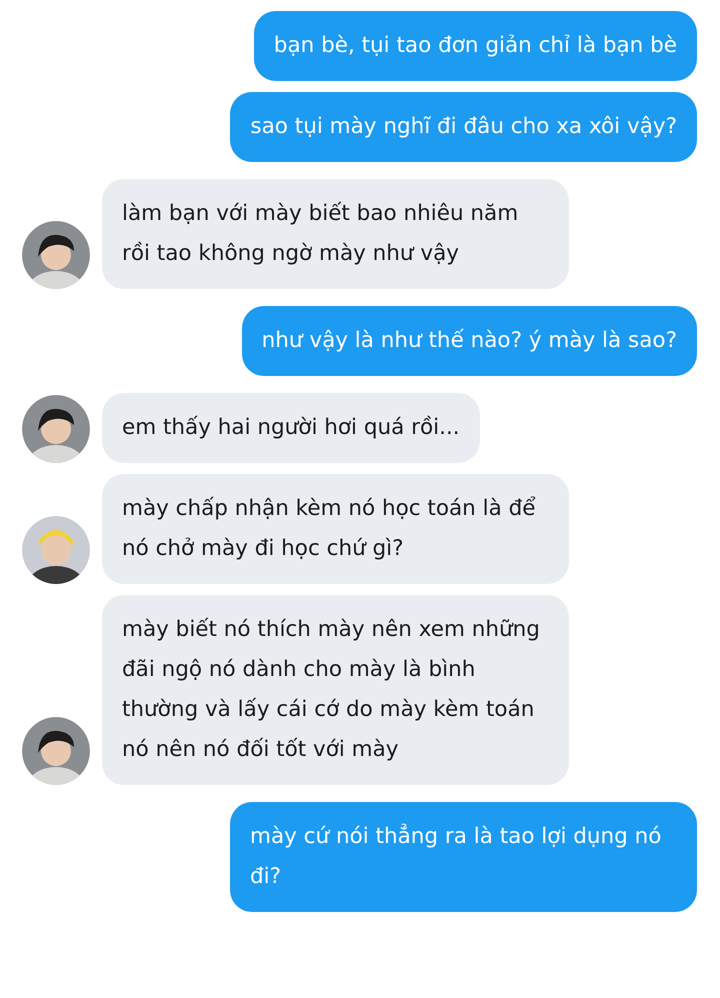 This screenshot has width=720, height=998. What do you see at coordinates (335, 234) in the screenshot?
I see `message-bubble: làm bạn với mày biết bao nhiêu năm rồi tao không ngờ mày như vậy` at bounding box center [335, 234].